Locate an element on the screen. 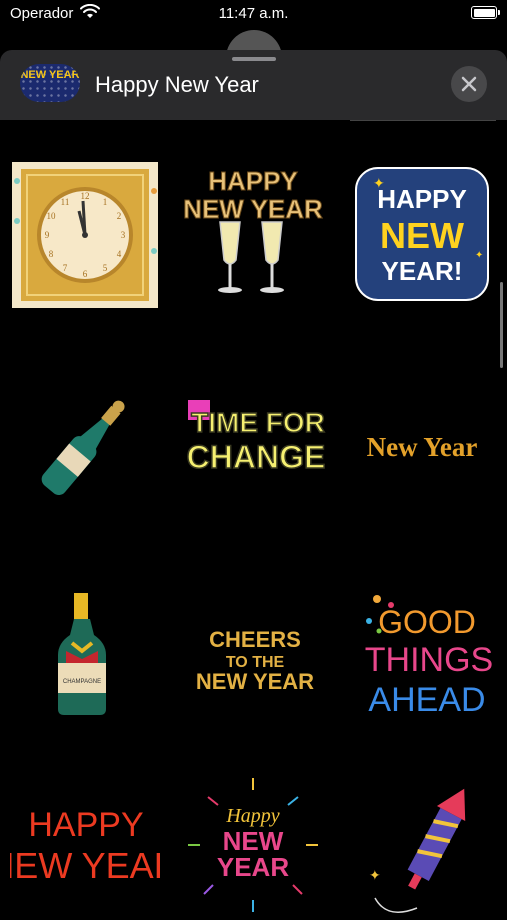  close-button is located at coordinates (469, 84).